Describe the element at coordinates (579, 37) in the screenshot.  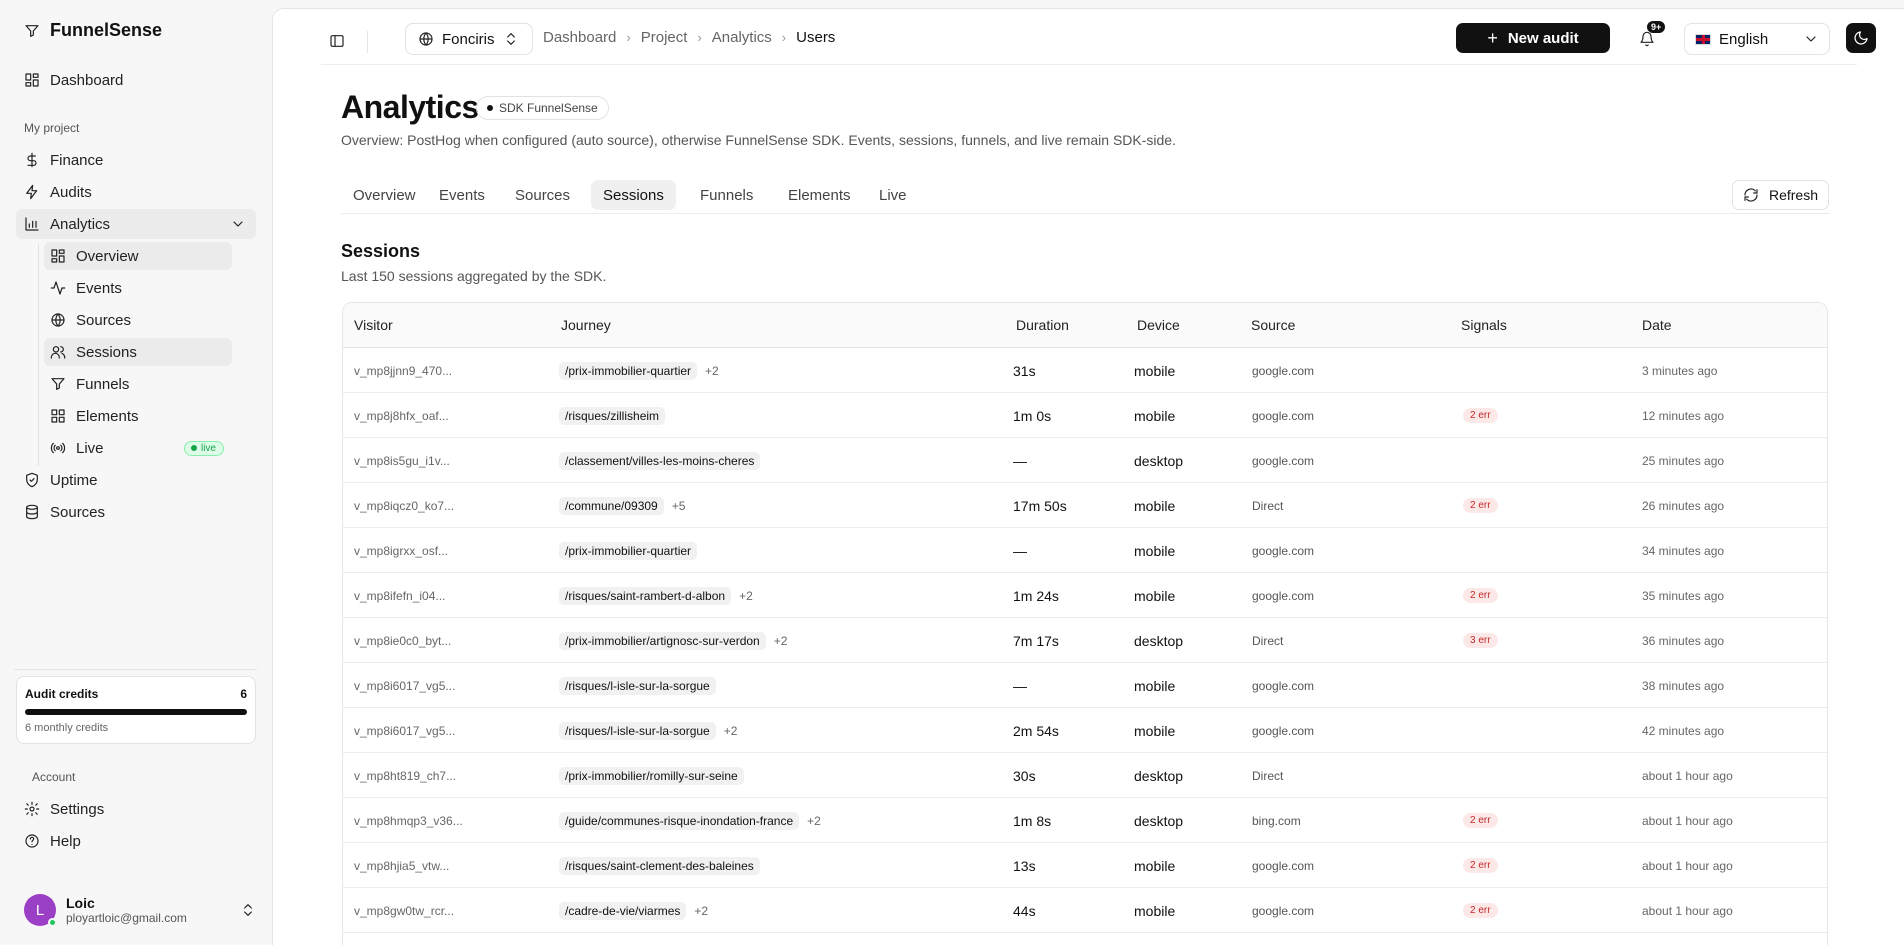
I see `breadcrumb-dashboard: Dashboard` at that location.